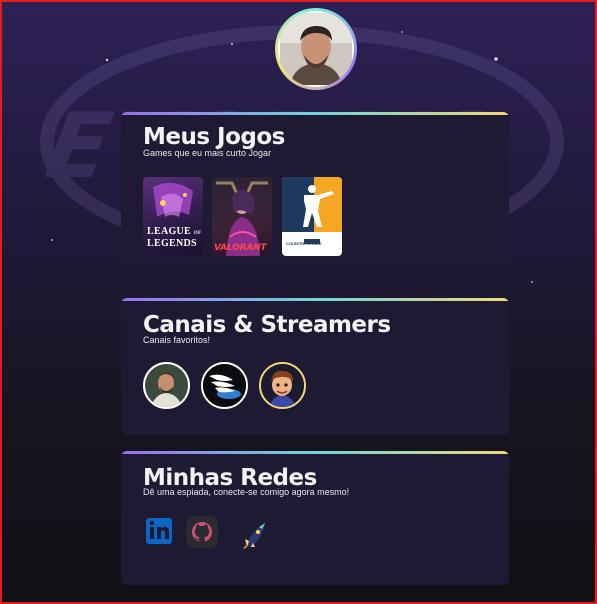  What do you see at coordinates (304, 243) in the screenshot?
I see `cs-label: COUNTER STRIKE` at bounding box center [304, 243].